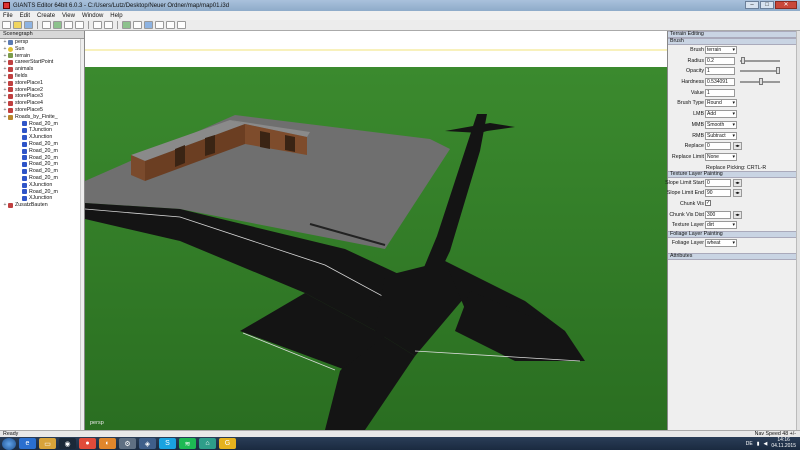 This screenshot has height=450, width=800. I want to click on scenegraph-item: + terrain, so click(42, 56).